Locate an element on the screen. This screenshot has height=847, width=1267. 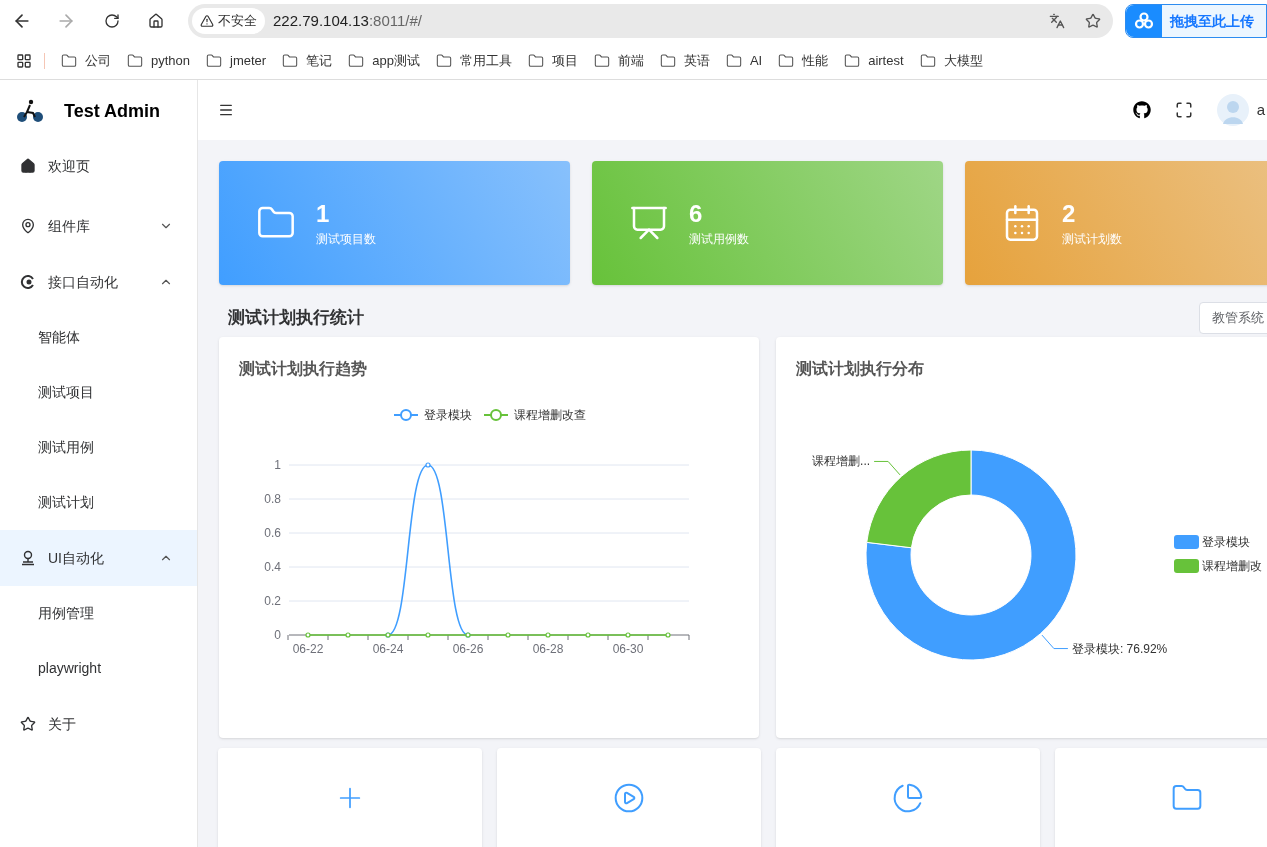
stat-label: 测试计划数 is located at coordinates (1092, 239).